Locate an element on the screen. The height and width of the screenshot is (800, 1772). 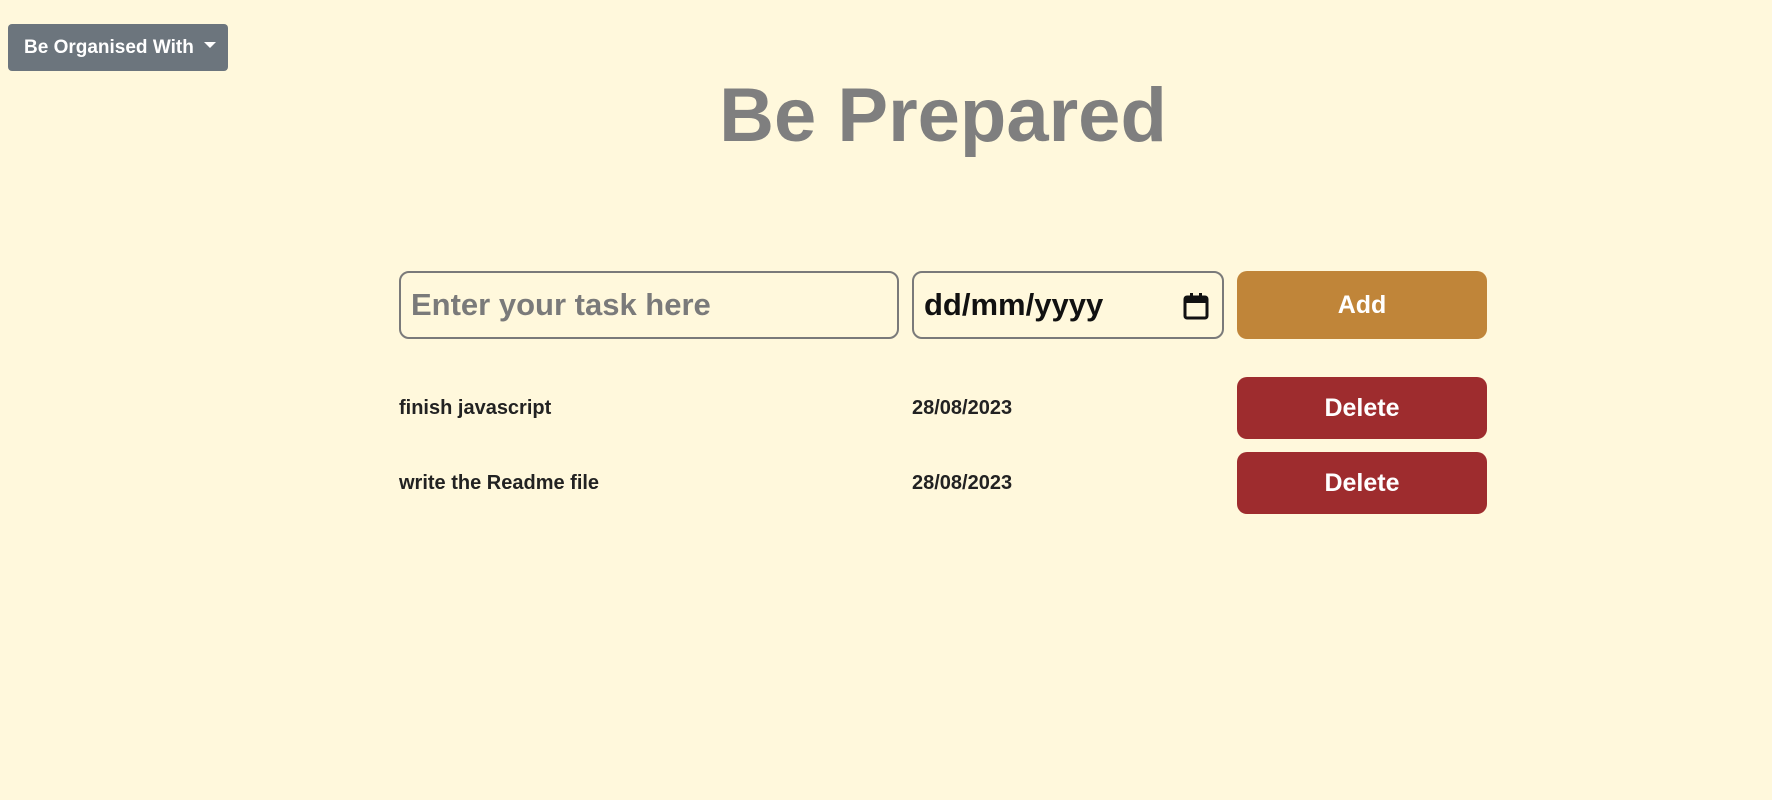
date-input-placeholder: dd/mm/yyyy is located at coordinates (1014, 304).